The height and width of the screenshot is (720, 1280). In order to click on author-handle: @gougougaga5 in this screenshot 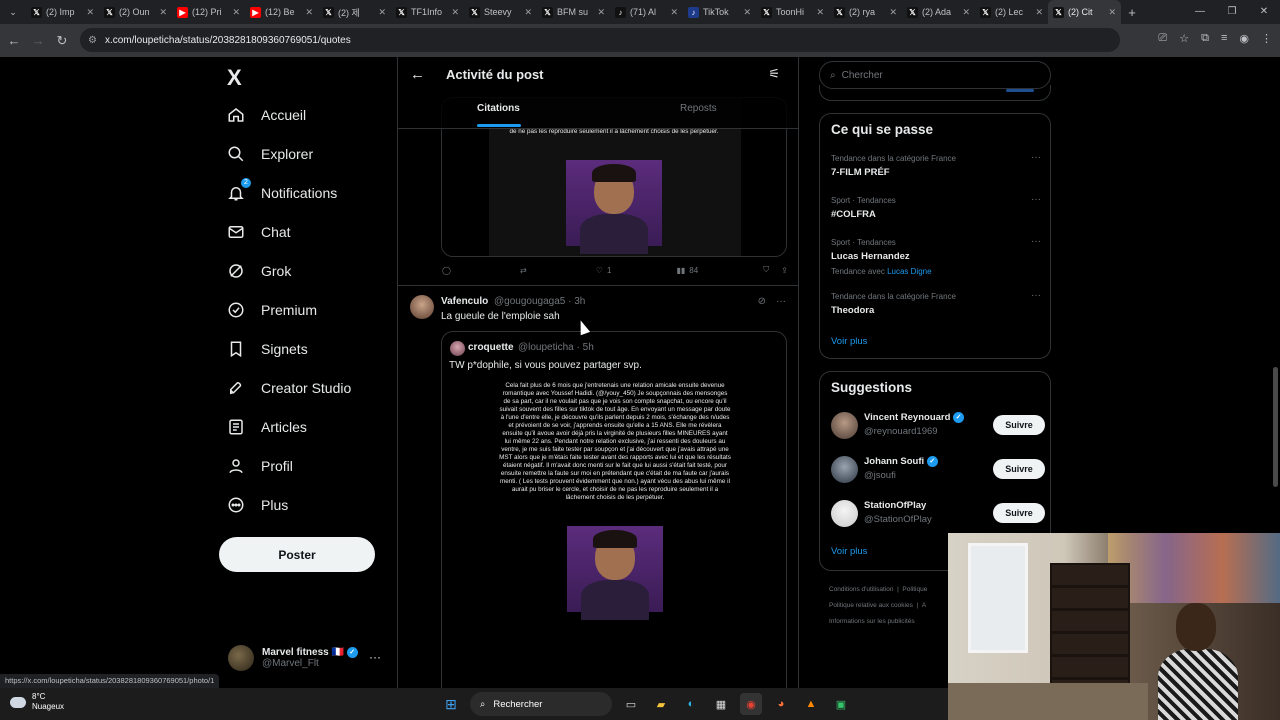, I will do `click(529, 301)`.